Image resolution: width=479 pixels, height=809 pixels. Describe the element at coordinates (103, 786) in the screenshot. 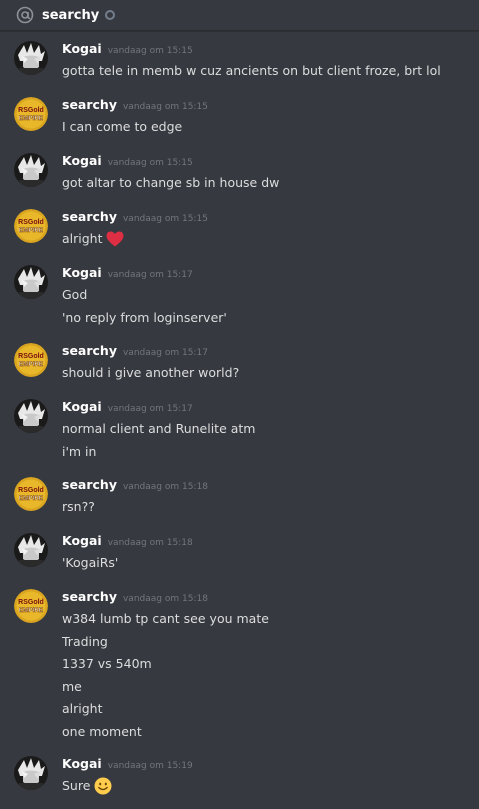

I see `smile-emoji-icon` at that location.